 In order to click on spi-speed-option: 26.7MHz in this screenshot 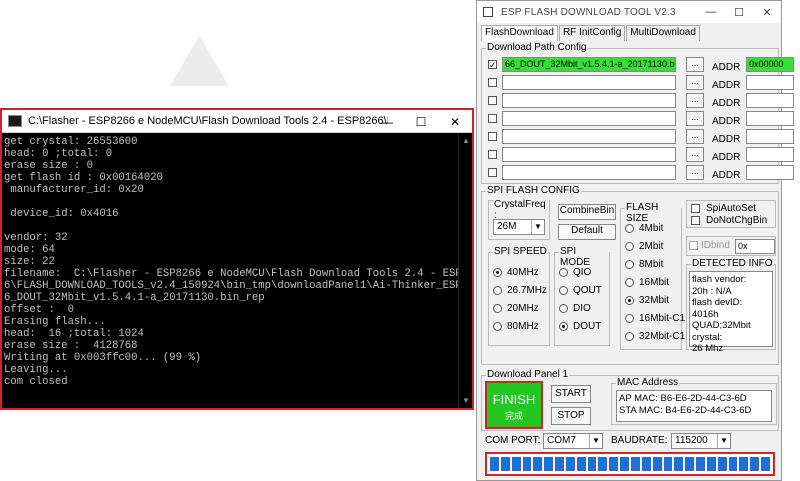, I will do `click(520, 290)`.